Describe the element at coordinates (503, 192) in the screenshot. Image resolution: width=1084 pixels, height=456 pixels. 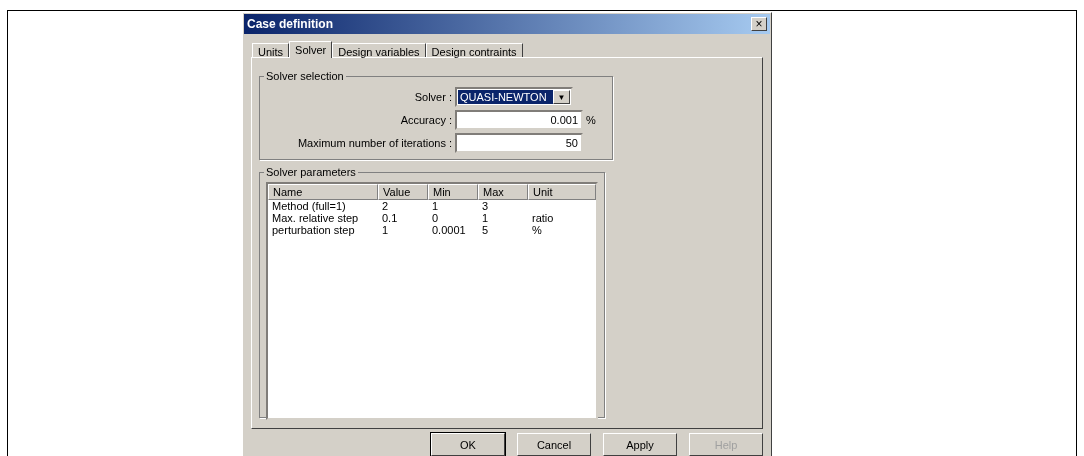
I see `column-header: Max` at that location.